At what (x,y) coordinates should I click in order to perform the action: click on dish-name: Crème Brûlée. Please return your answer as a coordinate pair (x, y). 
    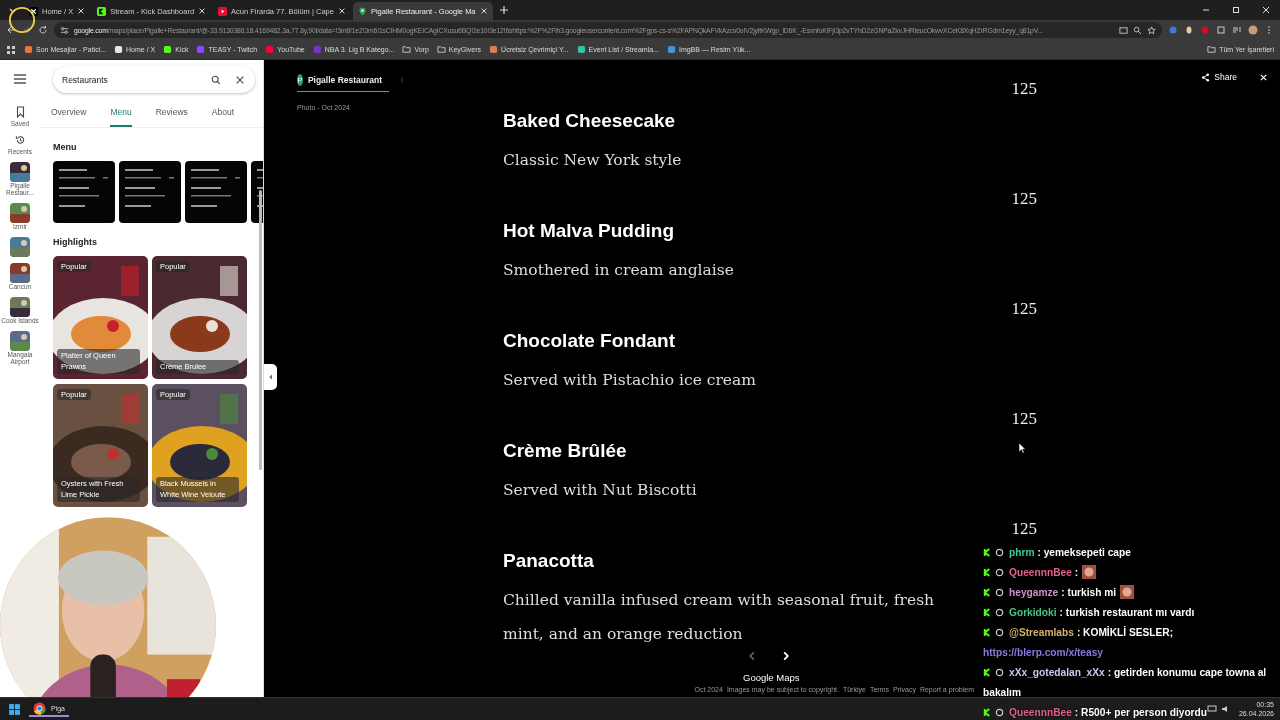
    Looking at the image, I should click on (565, 451).